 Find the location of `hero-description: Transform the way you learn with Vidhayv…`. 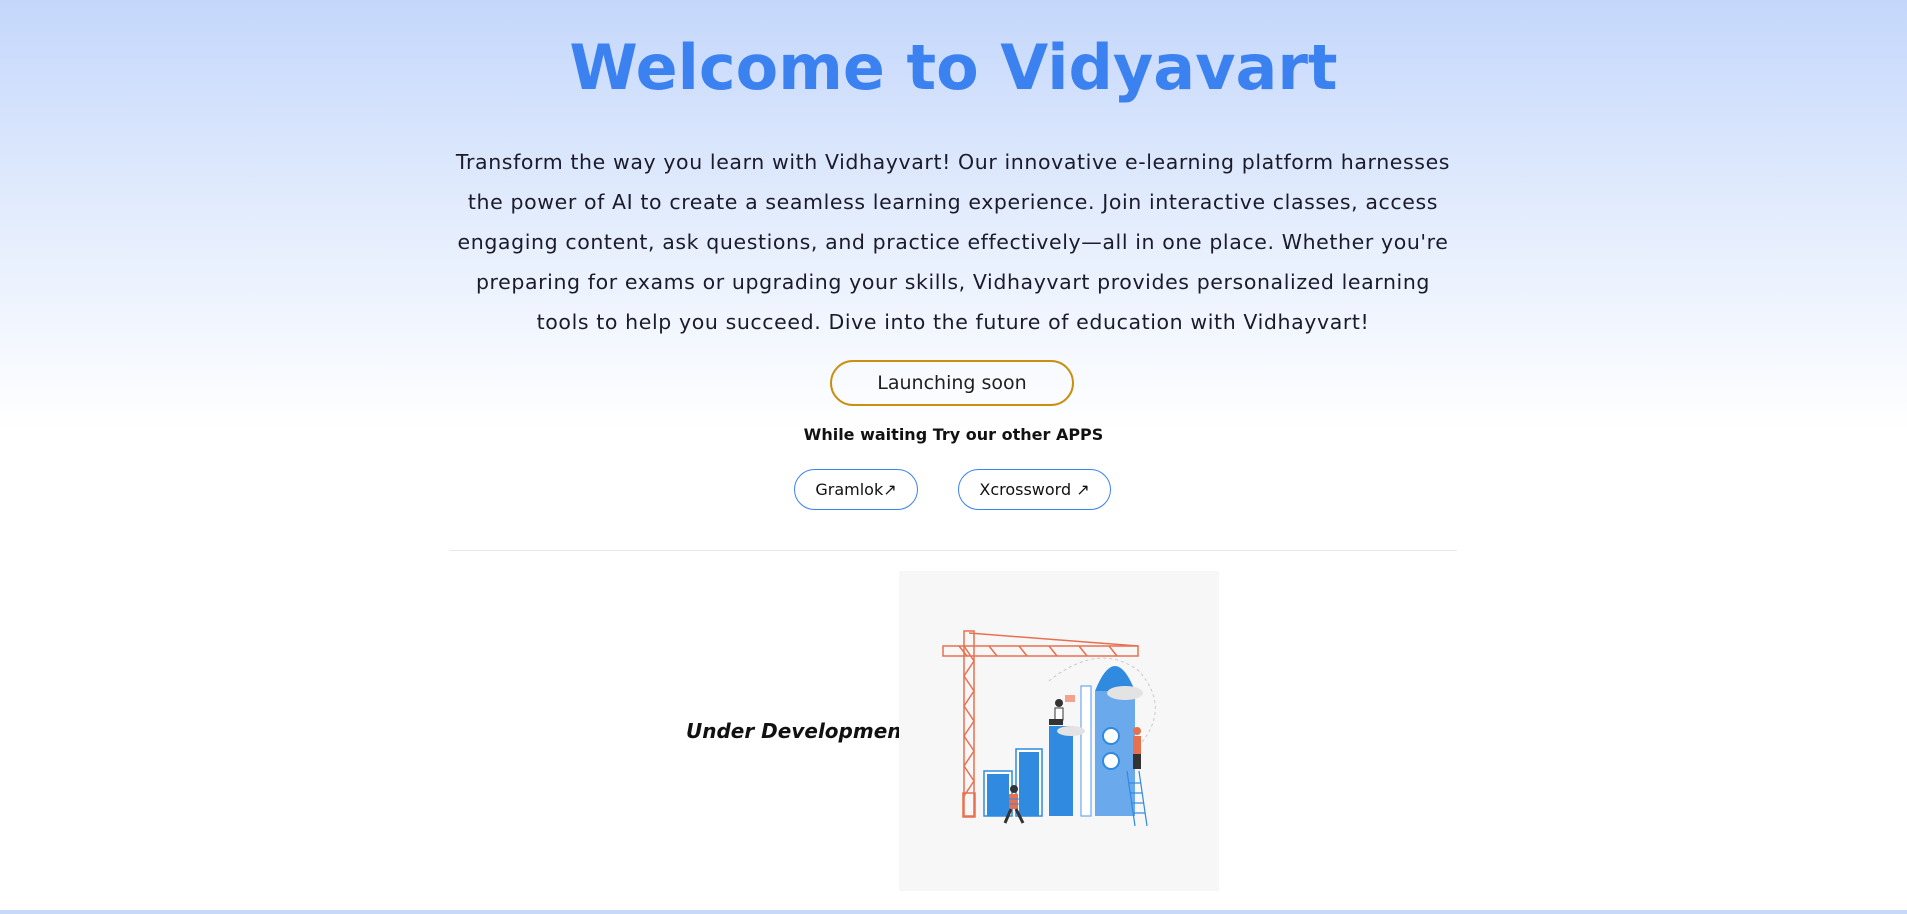

hero-description: Transform the way you learn with Vidhayv… is located at coordinates (953, 242).